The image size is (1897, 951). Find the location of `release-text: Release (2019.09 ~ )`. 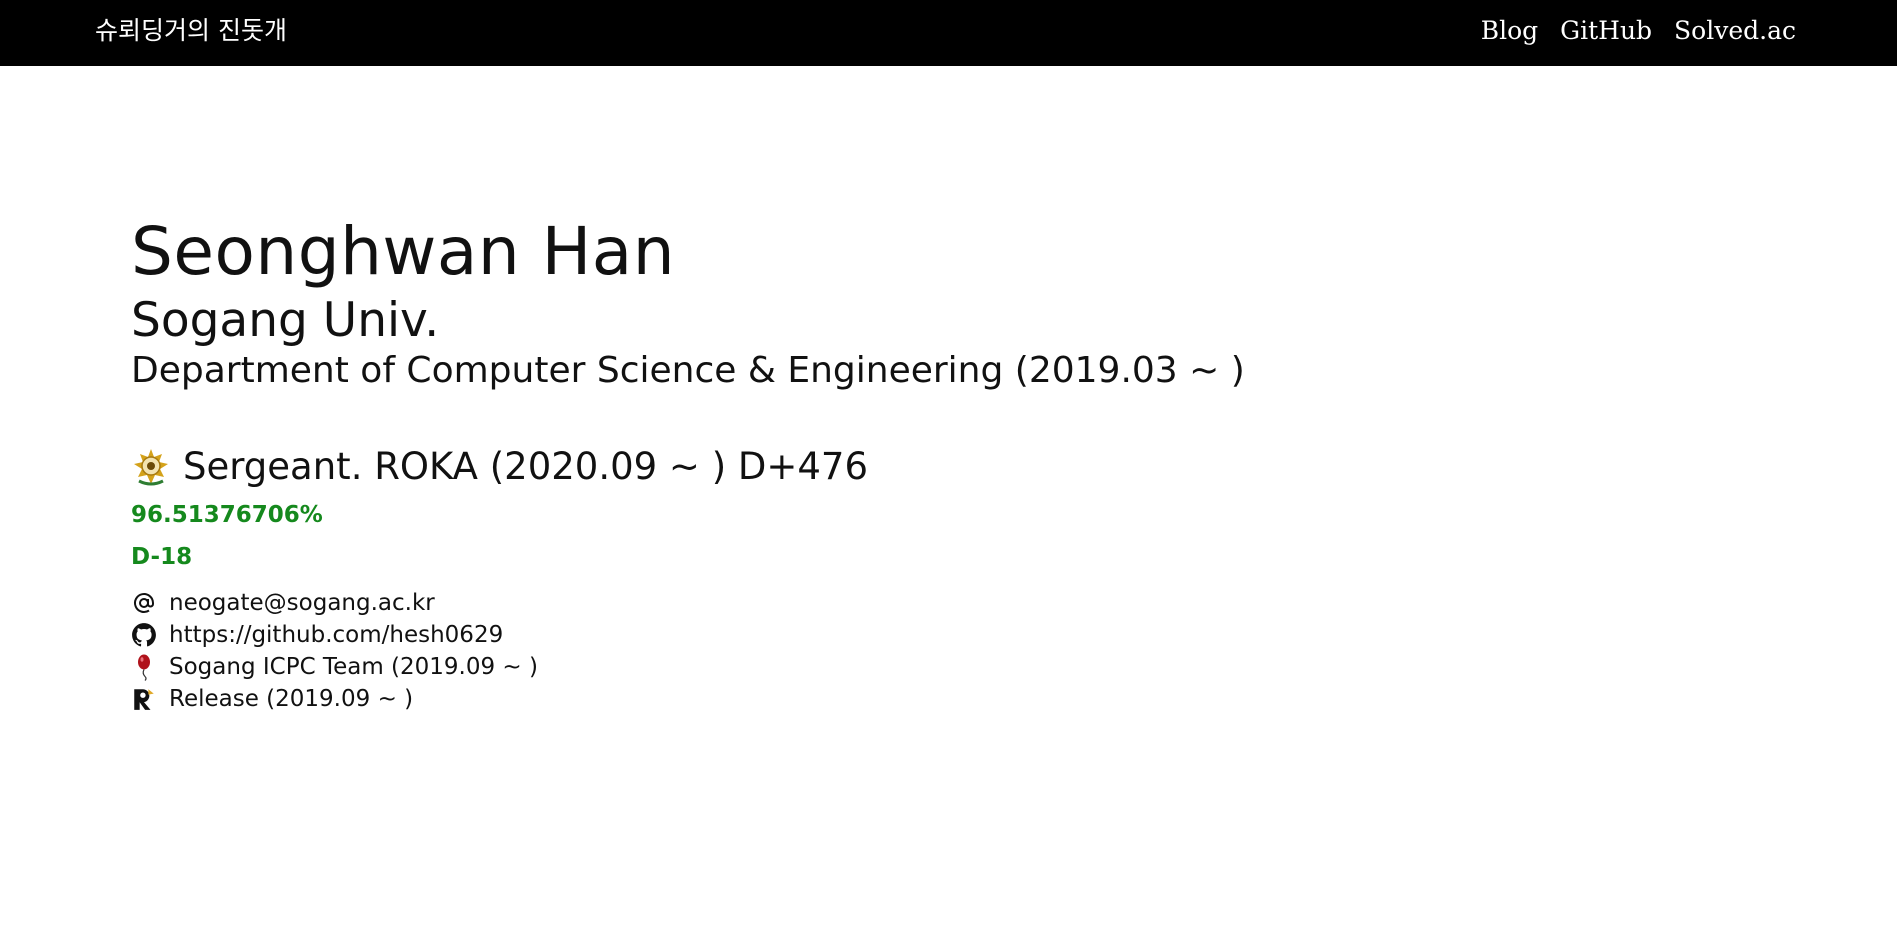

release-text: Release (2019.09 ~ ) is located at coordinates (291, 699).